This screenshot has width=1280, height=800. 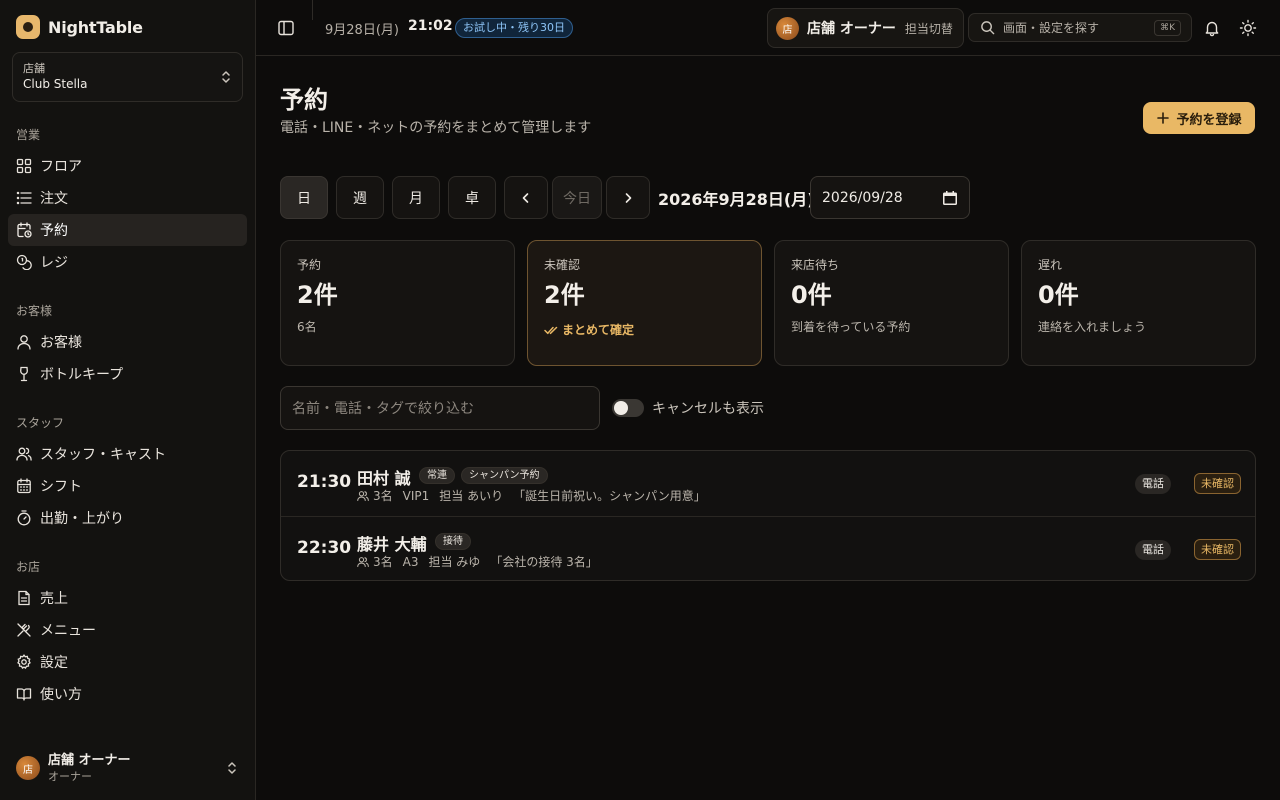 I want to click on nav-section-title: お客様, so click(x=34, y=311).